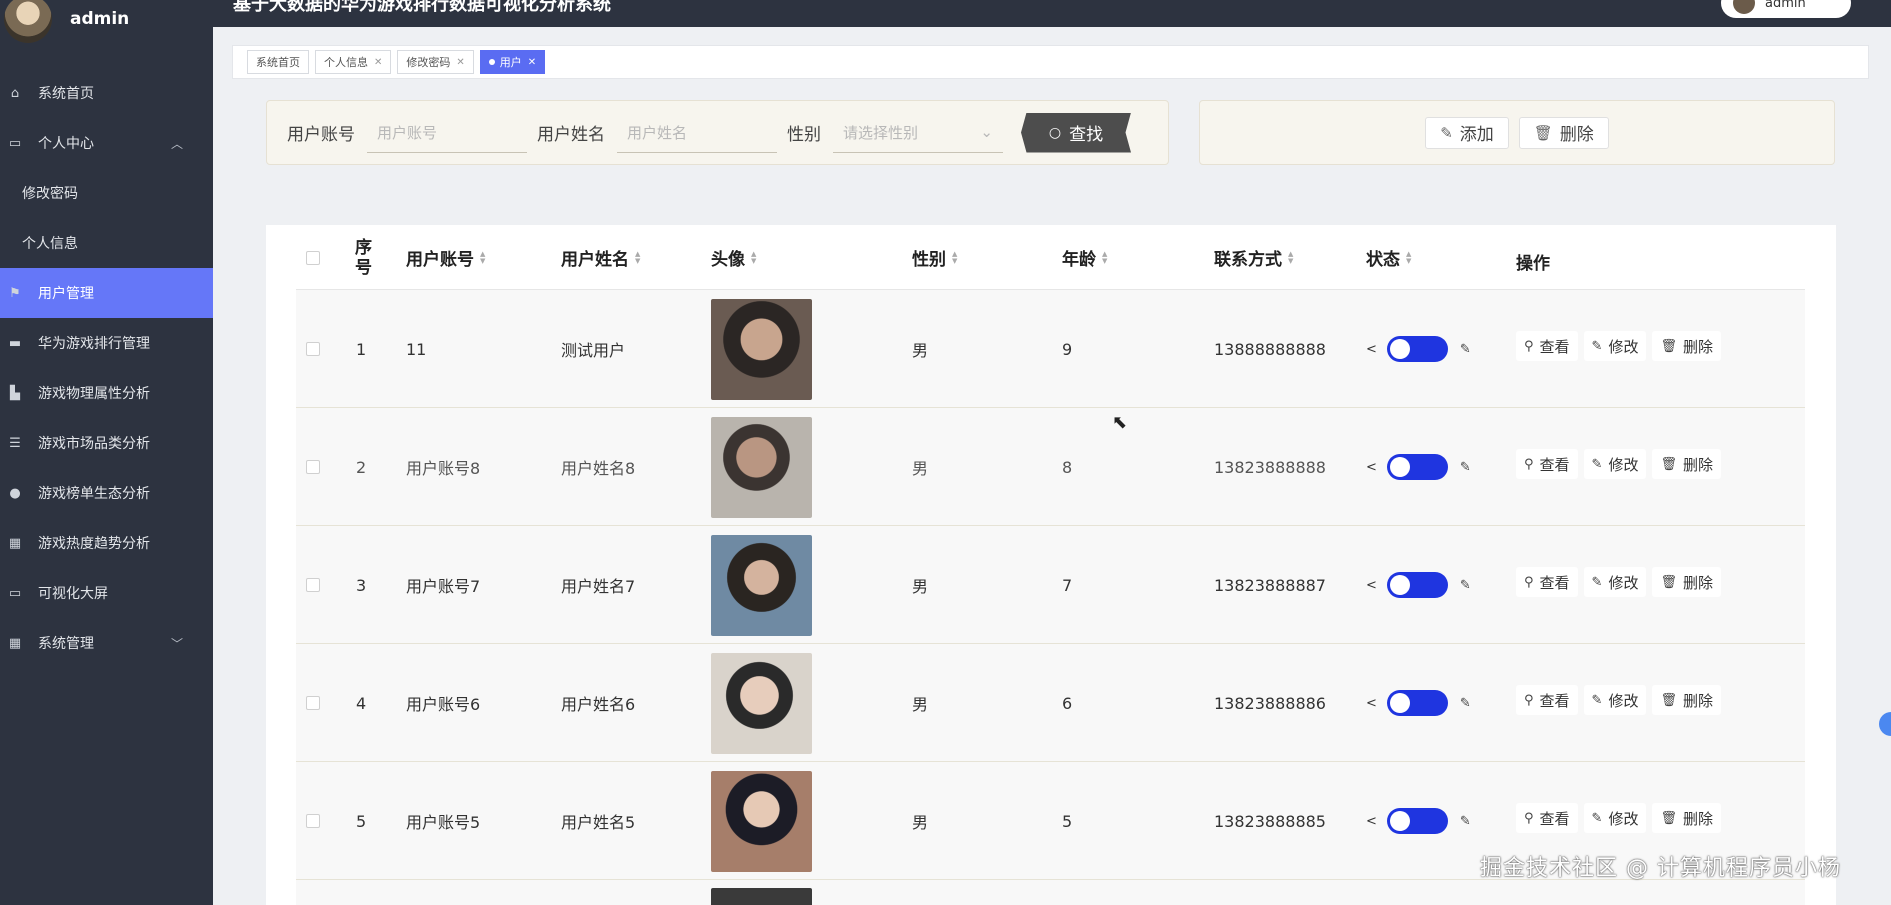  What do you see at coordinates (1533, 264) in the screenshot?
I see `header-ops: 操作` at bounding box center [1533, 264].